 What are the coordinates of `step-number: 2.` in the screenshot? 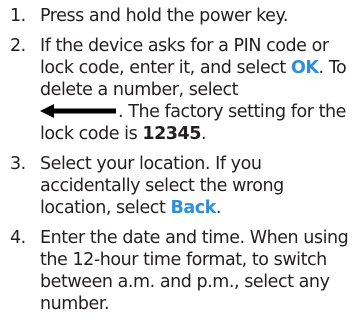 It's located at (18, 46).